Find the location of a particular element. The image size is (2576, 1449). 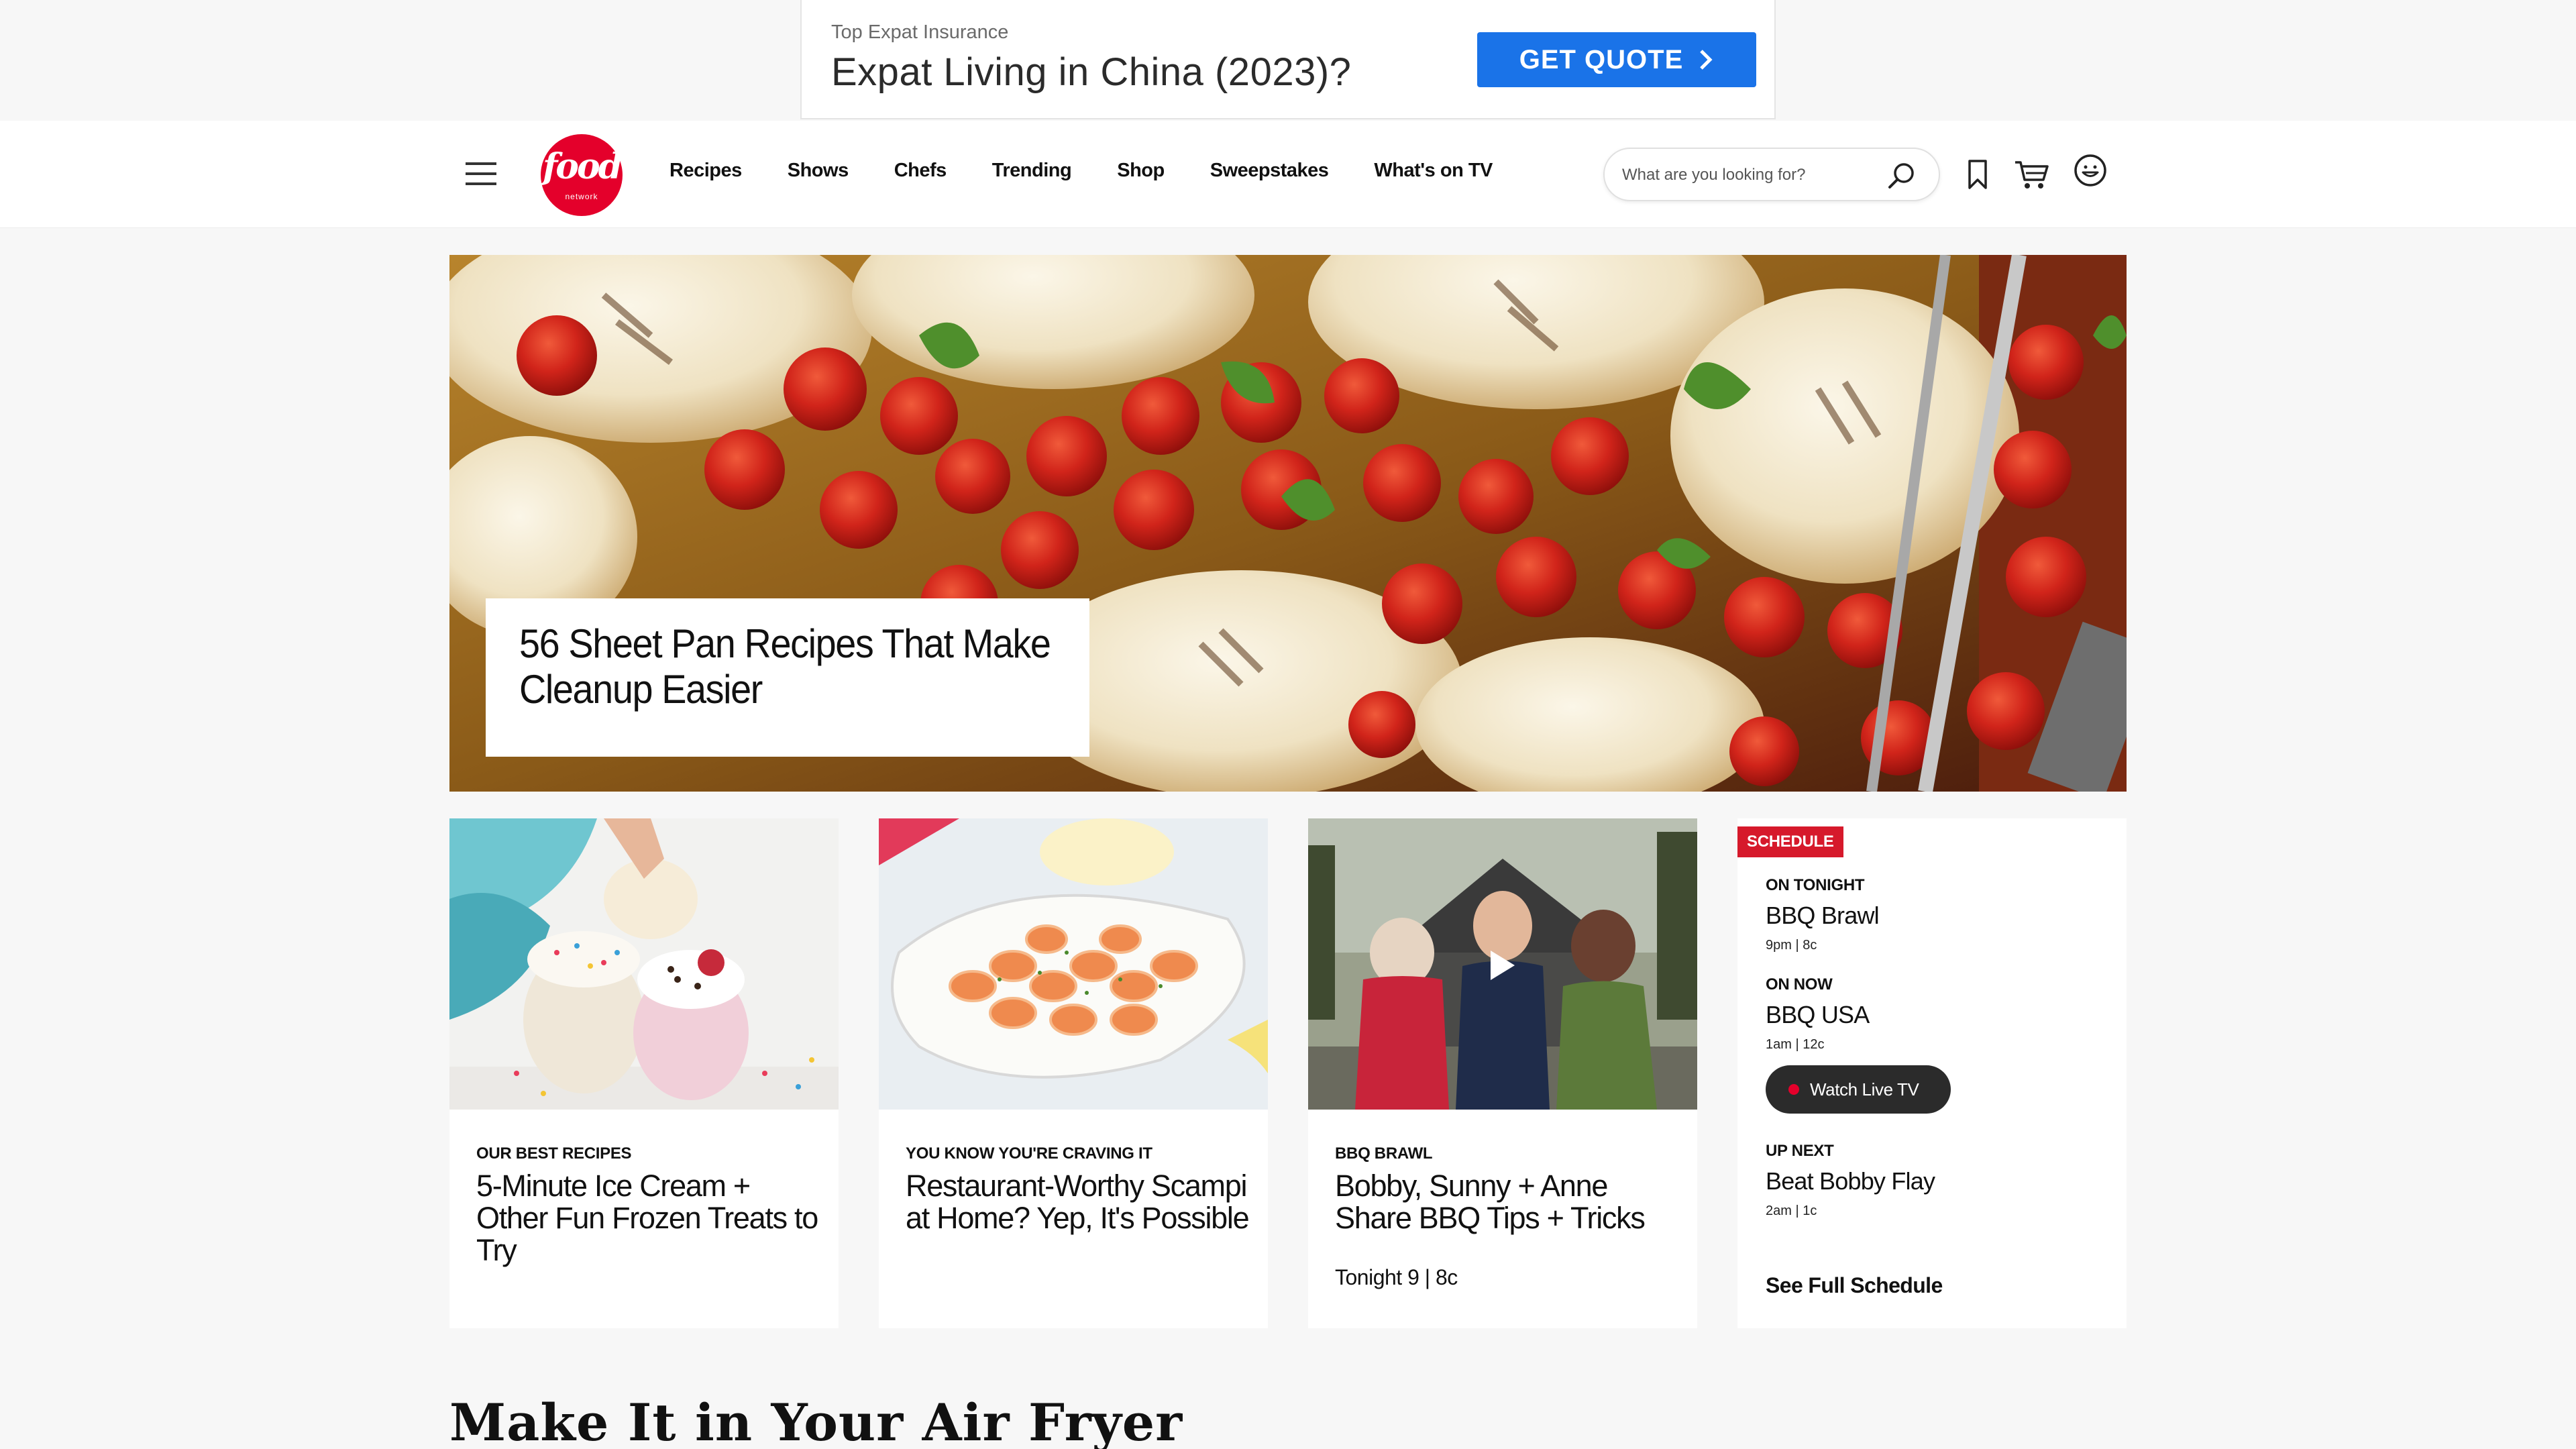

card-eyebrow: BBQ BRAWL is located at coordinates (1384, 1153).